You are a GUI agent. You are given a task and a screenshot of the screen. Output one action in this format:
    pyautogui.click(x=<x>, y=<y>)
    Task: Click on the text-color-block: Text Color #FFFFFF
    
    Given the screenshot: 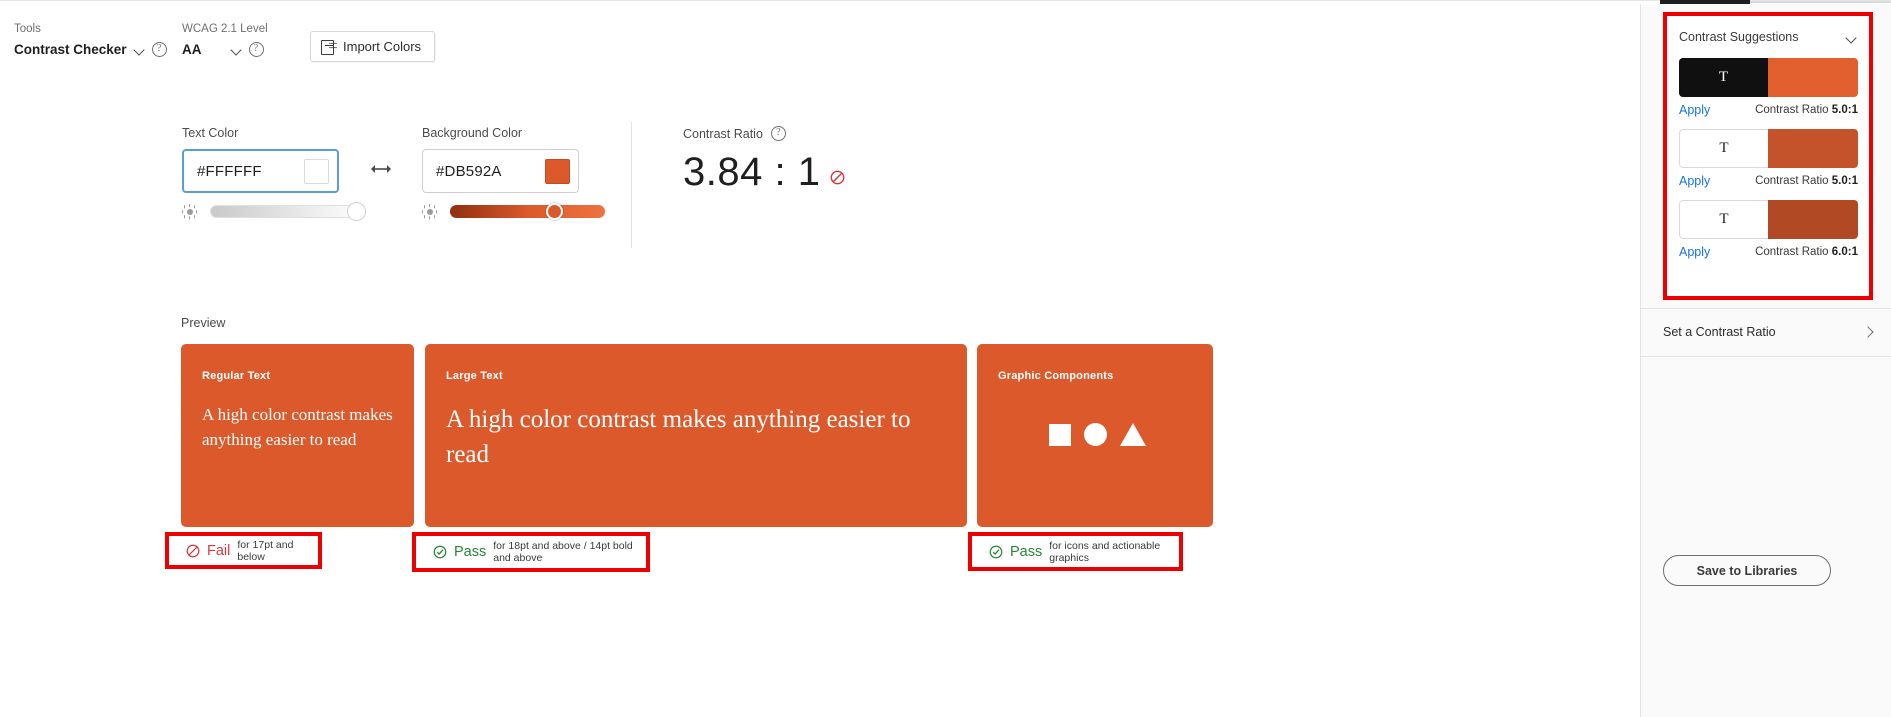 What is the action you would take?
    pyautogui.click(x=273, y=173)
    